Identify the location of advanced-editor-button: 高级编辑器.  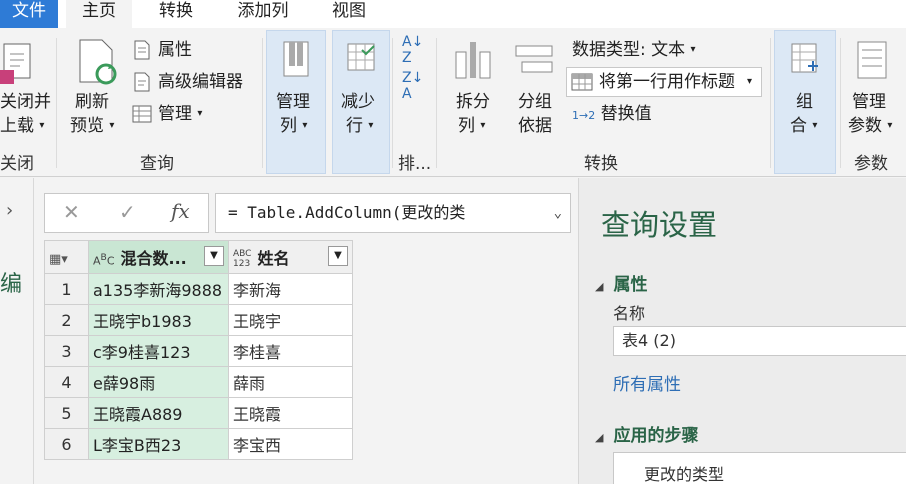
(200, 82).